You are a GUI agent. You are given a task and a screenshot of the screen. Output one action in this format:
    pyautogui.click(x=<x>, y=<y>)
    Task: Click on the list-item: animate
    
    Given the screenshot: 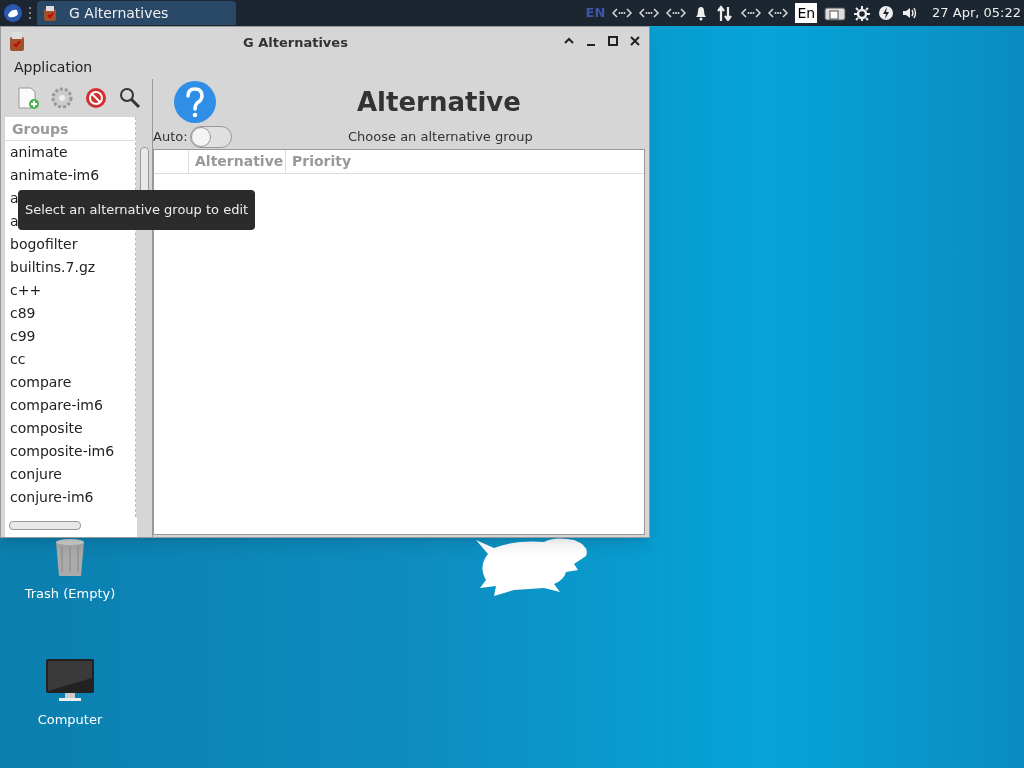 What is the action you would take?
    pyautogui.click(x=70, y=152)
    